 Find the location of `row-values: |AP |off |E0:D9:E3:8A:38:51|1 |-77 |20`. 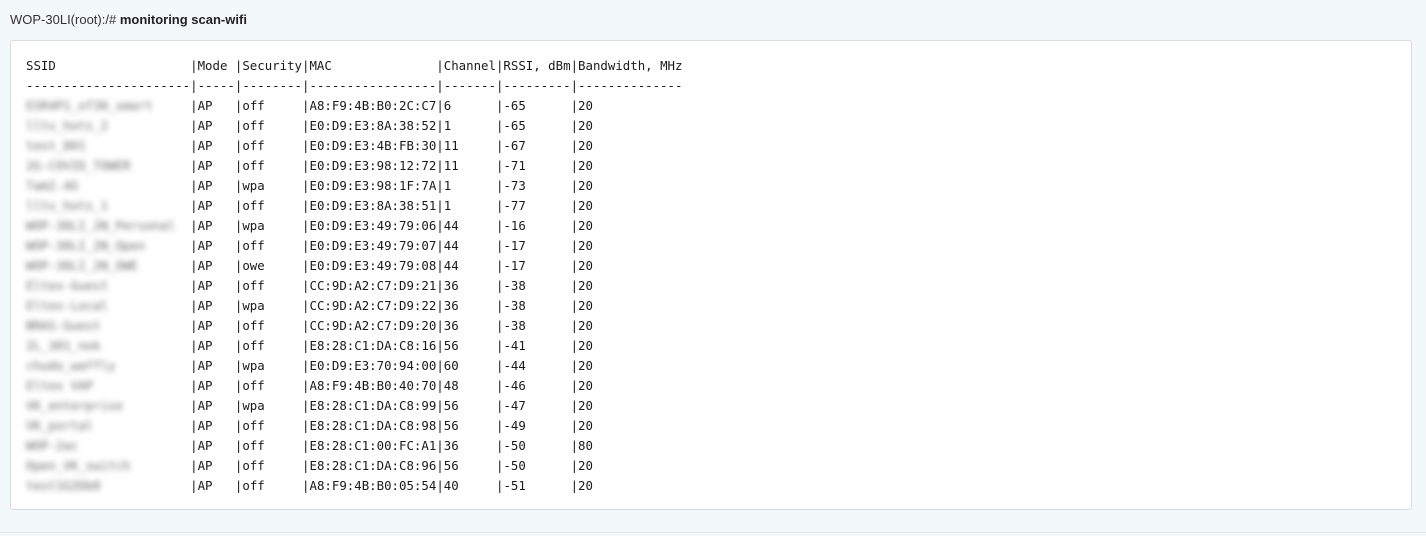

row-values: |AP |off |E0:D9:E3:8A:38:51|1 |-77 |20 is located at coordinates (391, 205).